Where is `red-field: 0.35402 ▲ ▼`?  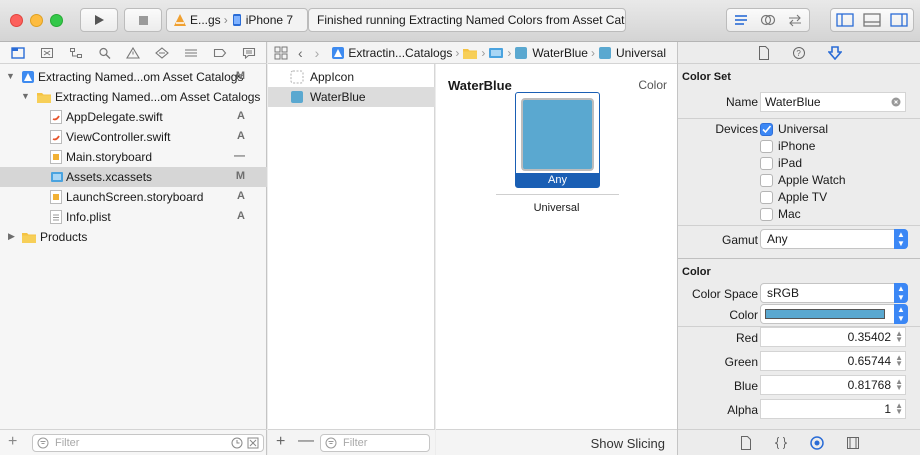
red-field: 0.35402 ▲ ▼ is located at coordinates (833, 337).